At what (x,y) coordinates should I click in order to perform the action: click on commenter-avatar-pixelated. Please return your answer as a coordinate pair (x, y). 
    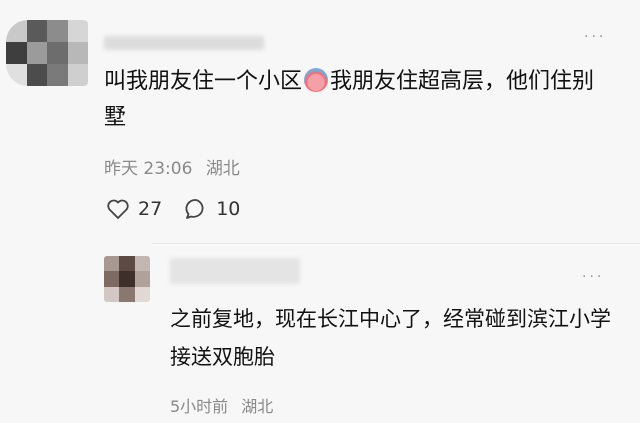
    Looking at the image, I should click on (47, 53).